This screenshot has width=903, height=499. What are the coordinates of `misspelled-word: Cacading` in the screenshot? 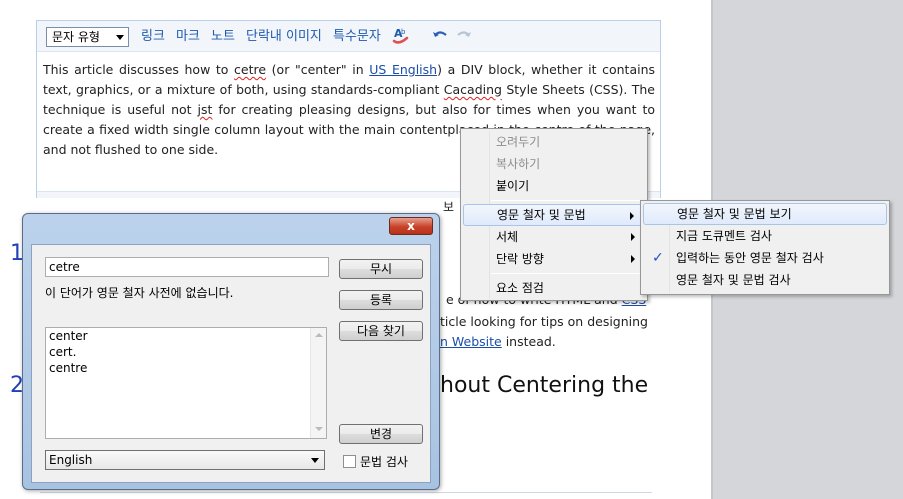 It's located at (473, 89).